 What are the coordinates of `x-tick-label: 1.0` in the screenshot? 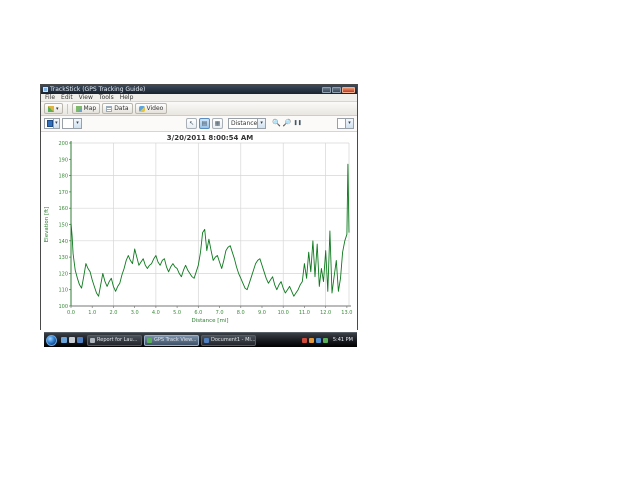 It's located at (92, 313).